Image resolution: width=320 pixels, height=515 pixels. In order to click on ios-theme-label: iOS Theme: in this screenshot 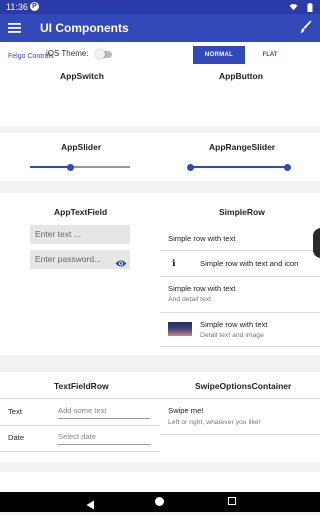, I will do `click(67, 53)`.